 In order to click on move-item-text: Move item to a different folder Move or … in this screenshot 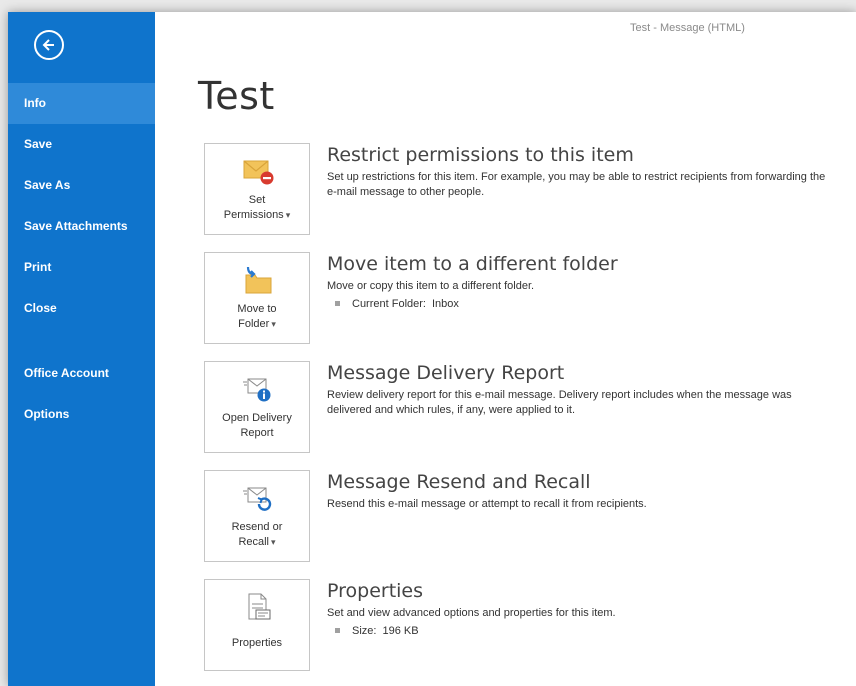, I will do `click(577, 281)`.